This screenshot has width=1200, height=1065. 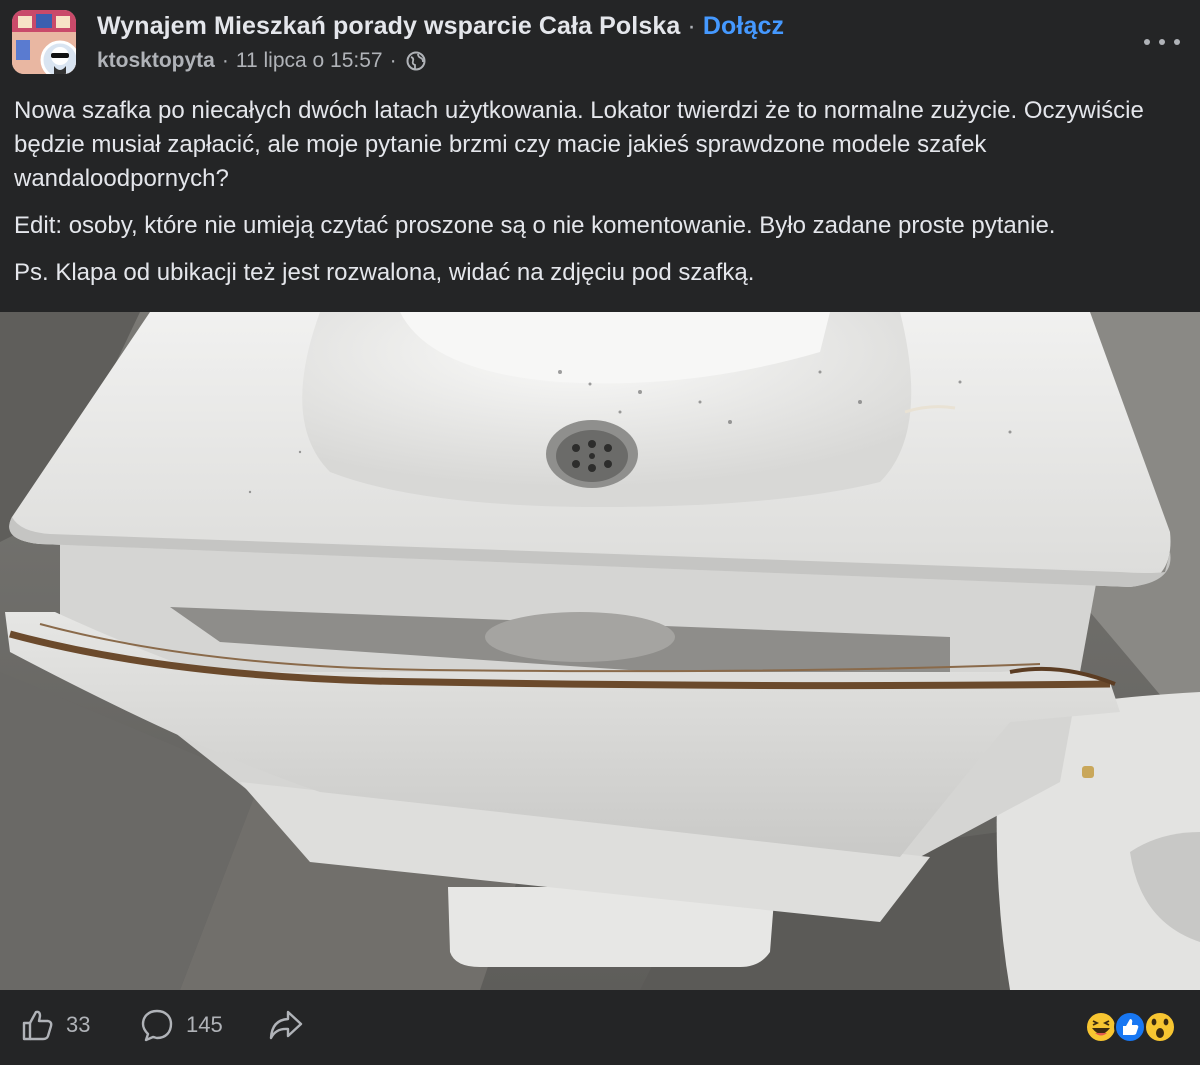 What do you see at coordinates (1101, 1027) in the screenshot?
I see `haha-reaction-icon` at bounding box center [1101, 1027].